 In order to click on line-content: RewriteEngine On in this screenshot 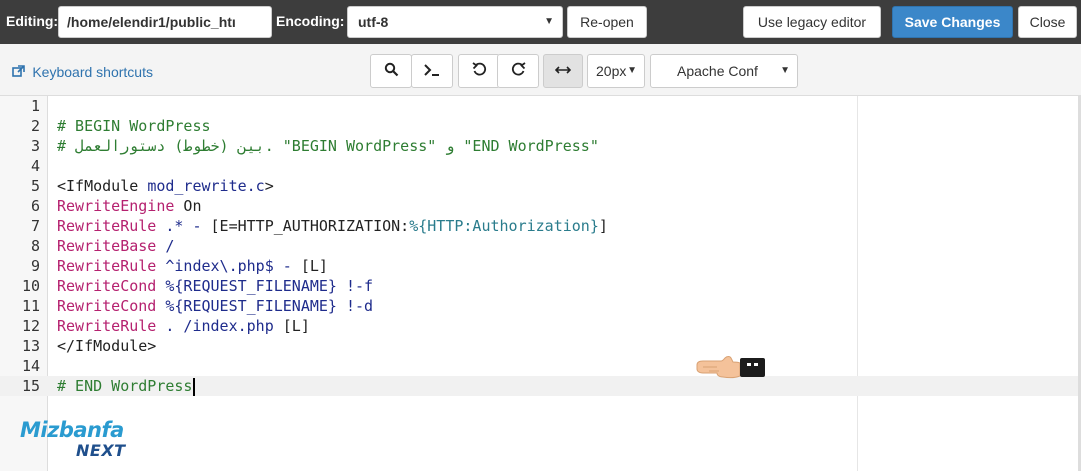, I will do `click(129, 206)`.